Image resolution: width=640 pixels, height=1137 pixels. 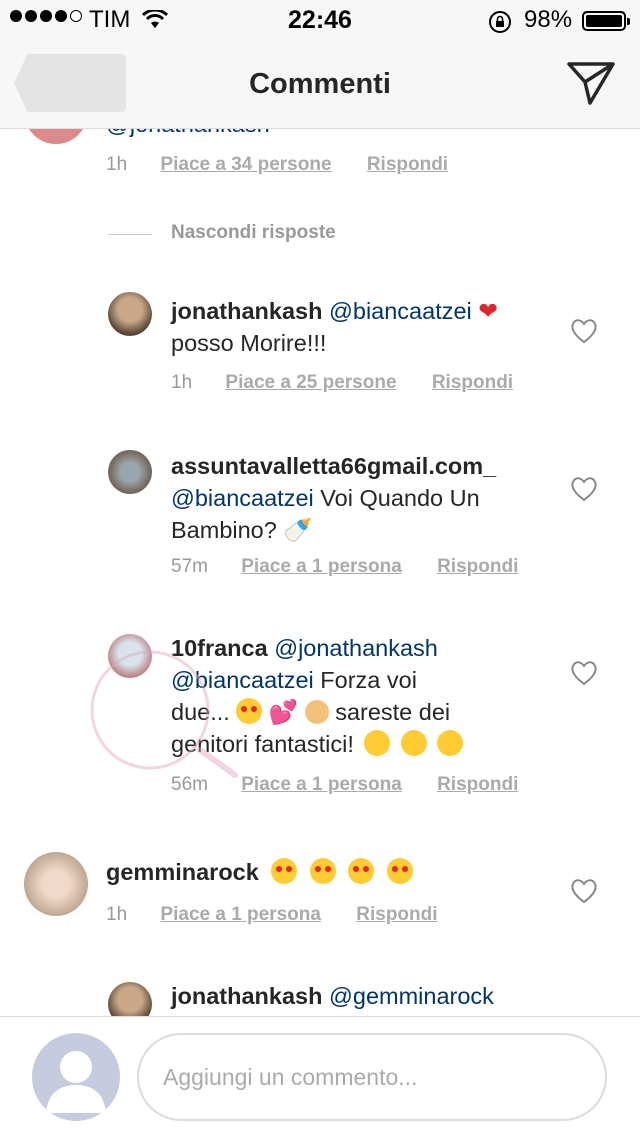 What do you see at coordinates (333, 466) in the screenshot?
I see `comment-username: assuntavalletta66gmail.com_` at bounding box center [333, 466].